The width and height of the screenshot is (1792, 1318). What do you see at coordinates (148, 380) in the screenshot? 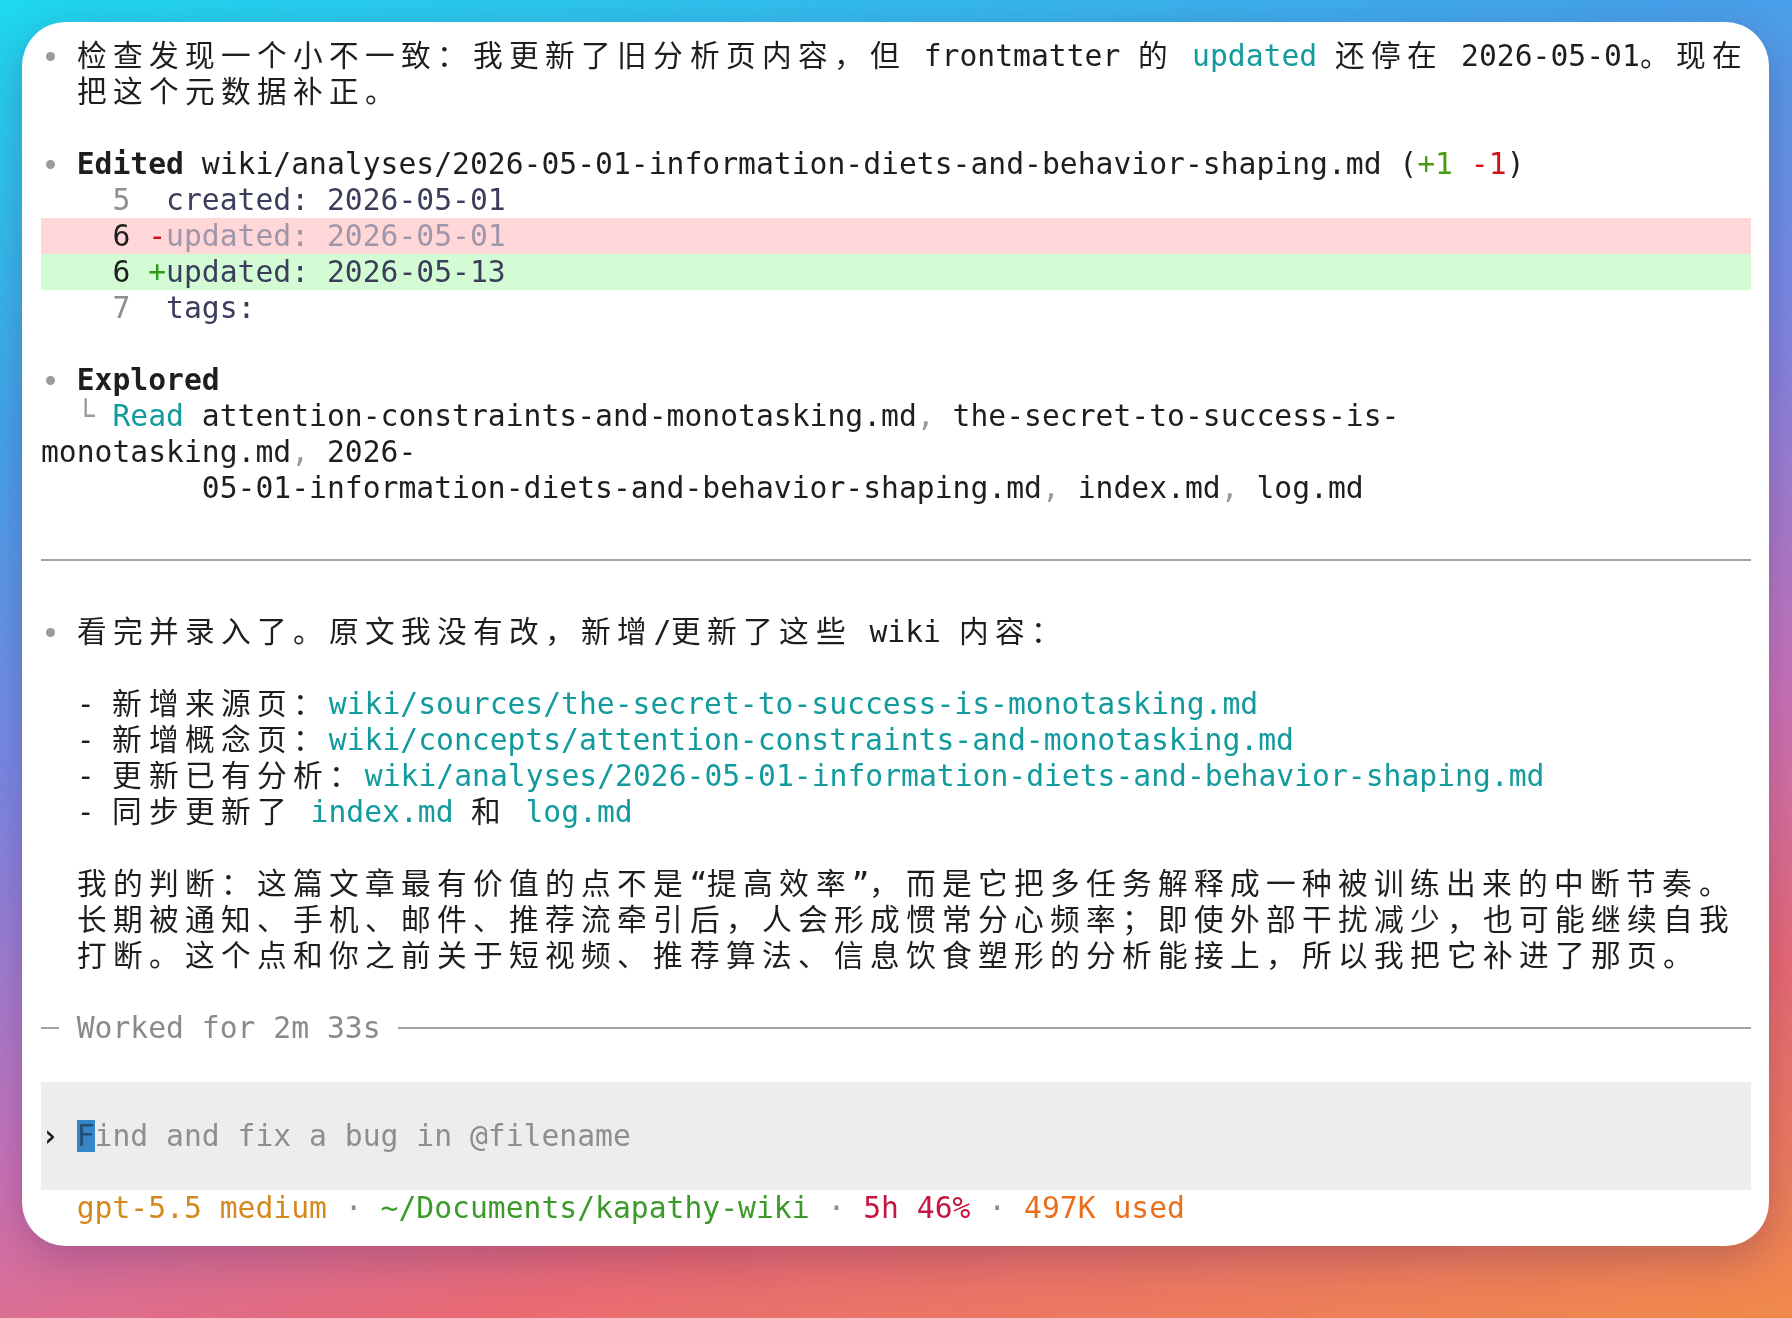
I see `explored-label: Explored` at bounding box center [148, 380].